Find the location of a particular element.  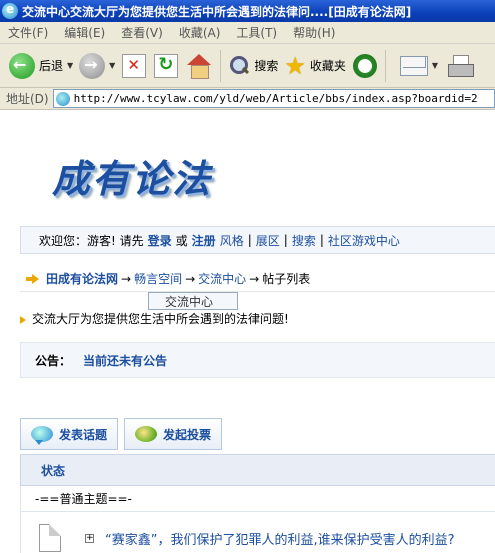

menu-view: 查看(V) is located at coordinates (142, 32).